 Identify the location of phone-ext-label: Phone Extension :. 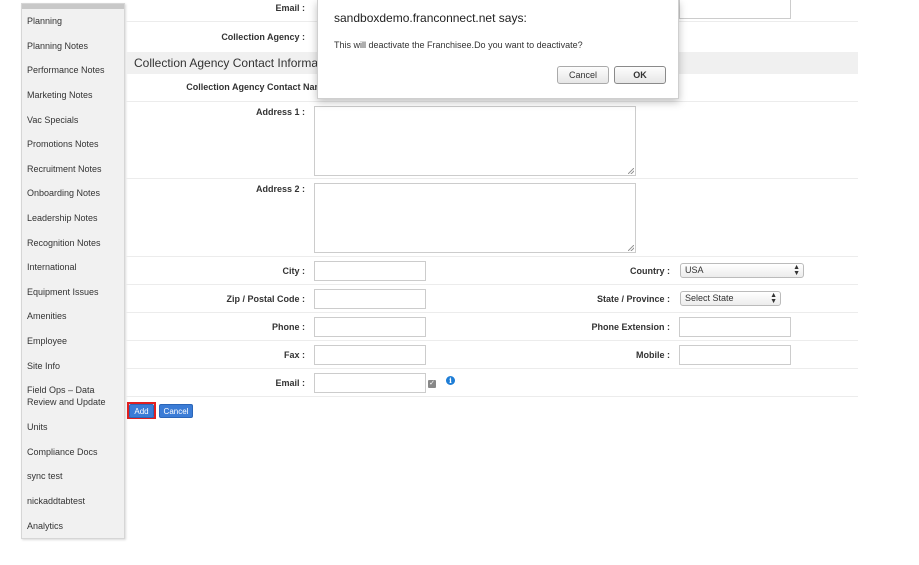
(630, 327).